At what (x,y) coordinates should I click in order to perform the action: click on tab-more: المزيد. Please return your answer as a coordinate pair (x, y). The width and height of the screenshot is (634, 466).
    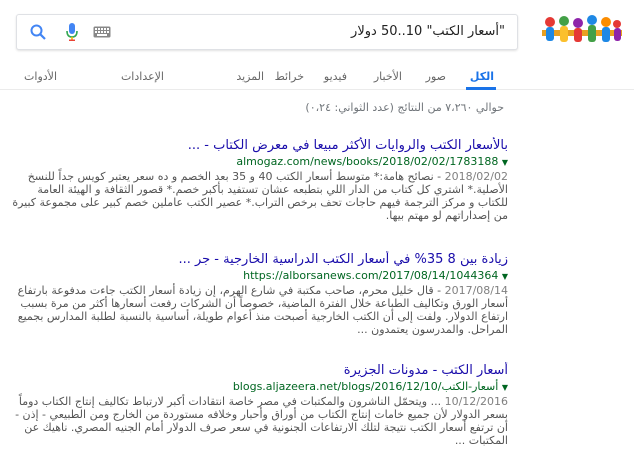
    Looking at the image, I should click on (250, 76).